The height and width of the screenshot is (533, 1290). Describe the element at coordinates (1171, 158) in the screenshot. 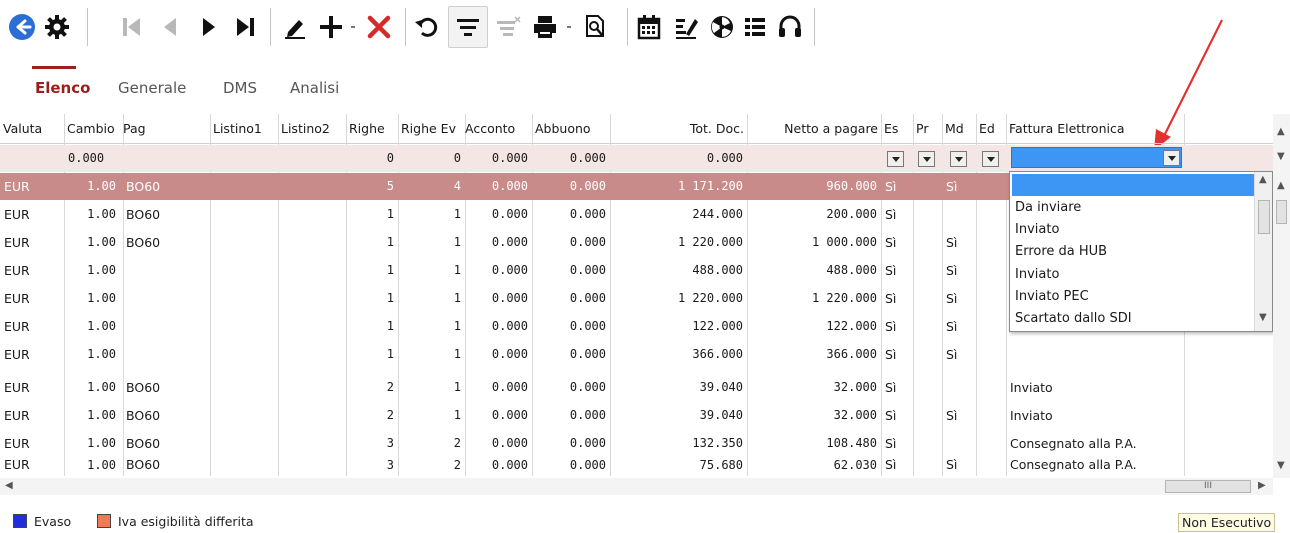

I see `fe-select-dropdown-button` at that location.